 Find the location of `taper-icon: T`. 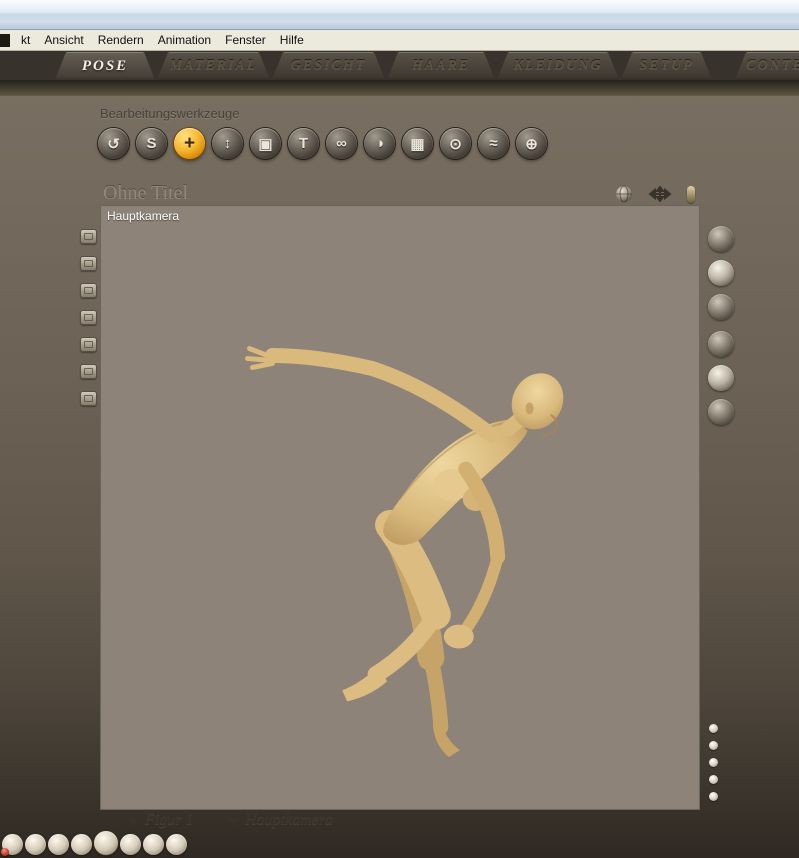

taper-icon: T is located at coordinates (303, 143).